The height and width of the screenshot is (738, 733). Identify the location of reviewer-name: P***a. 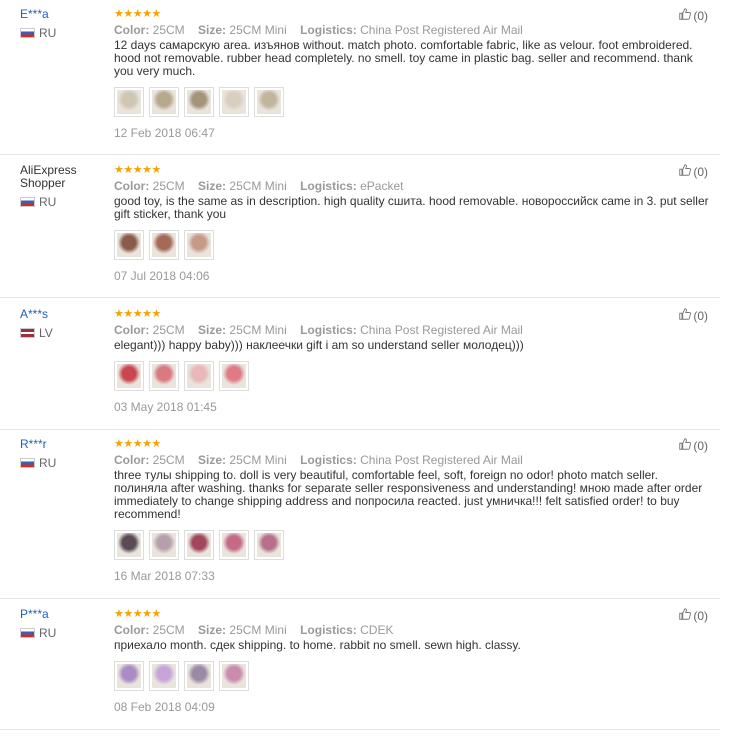
(65, 614).